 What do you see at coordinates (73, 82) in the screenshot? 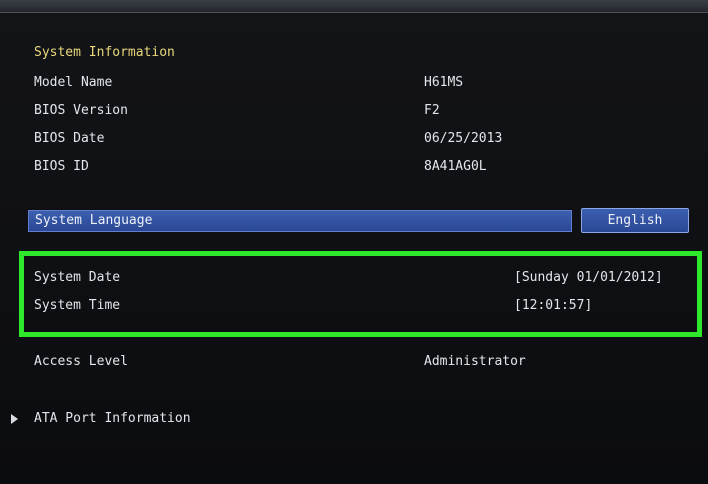
I see `model-name-label: Model Name` at bounding box center [73, 82].